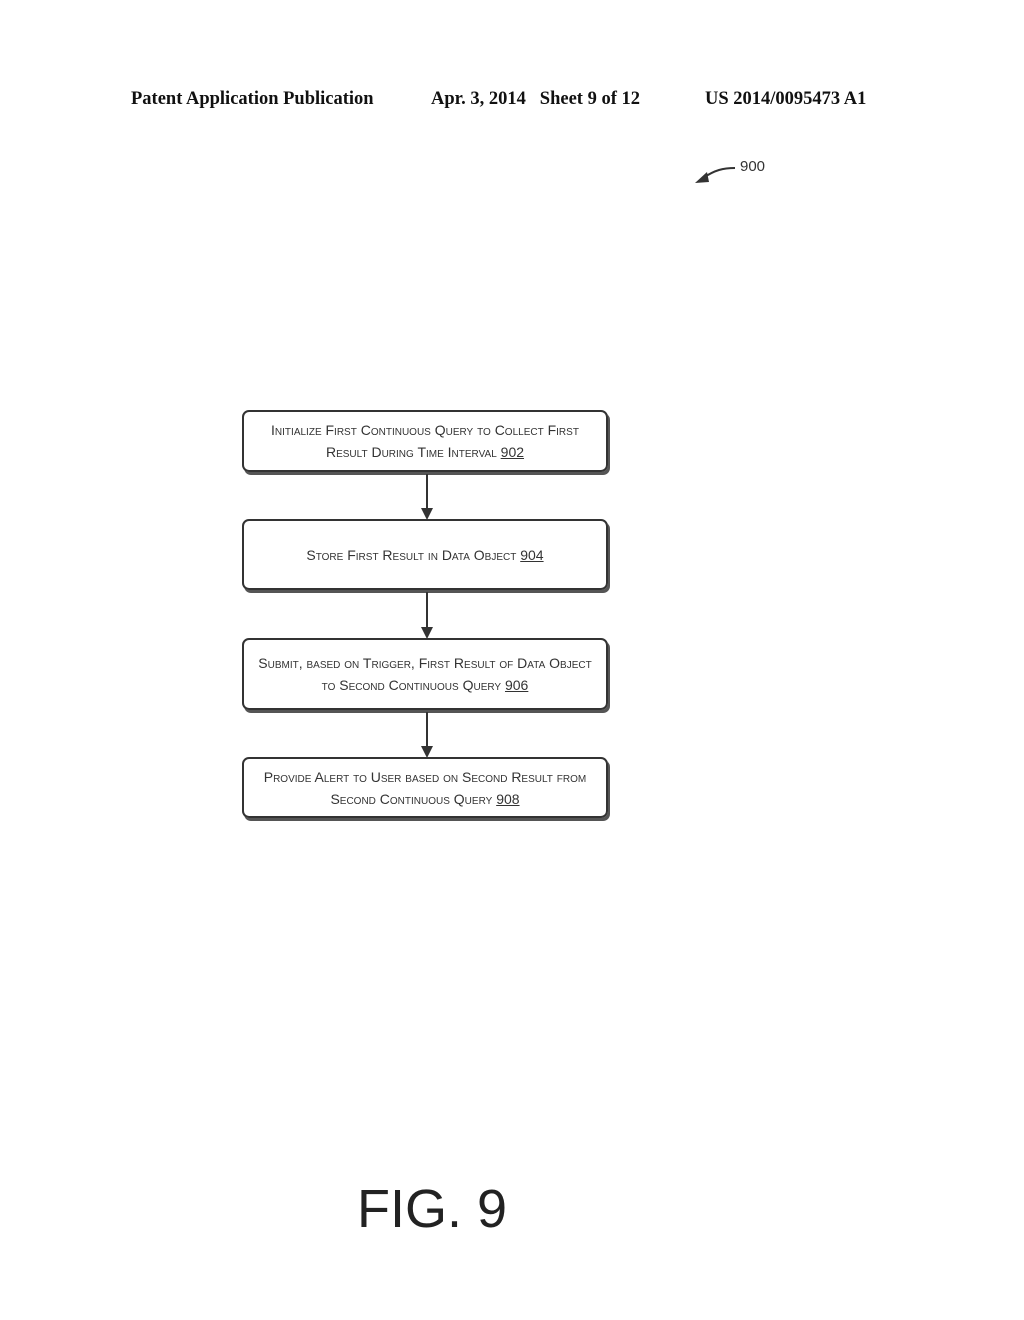 Image resolution: width=1024 pixels, height=1320 pixels. What do you see at coordinates (786, 99) in the screenshot?
I see `patent-number: US 2014/0095473 A1` at bounding box center [786, 99].